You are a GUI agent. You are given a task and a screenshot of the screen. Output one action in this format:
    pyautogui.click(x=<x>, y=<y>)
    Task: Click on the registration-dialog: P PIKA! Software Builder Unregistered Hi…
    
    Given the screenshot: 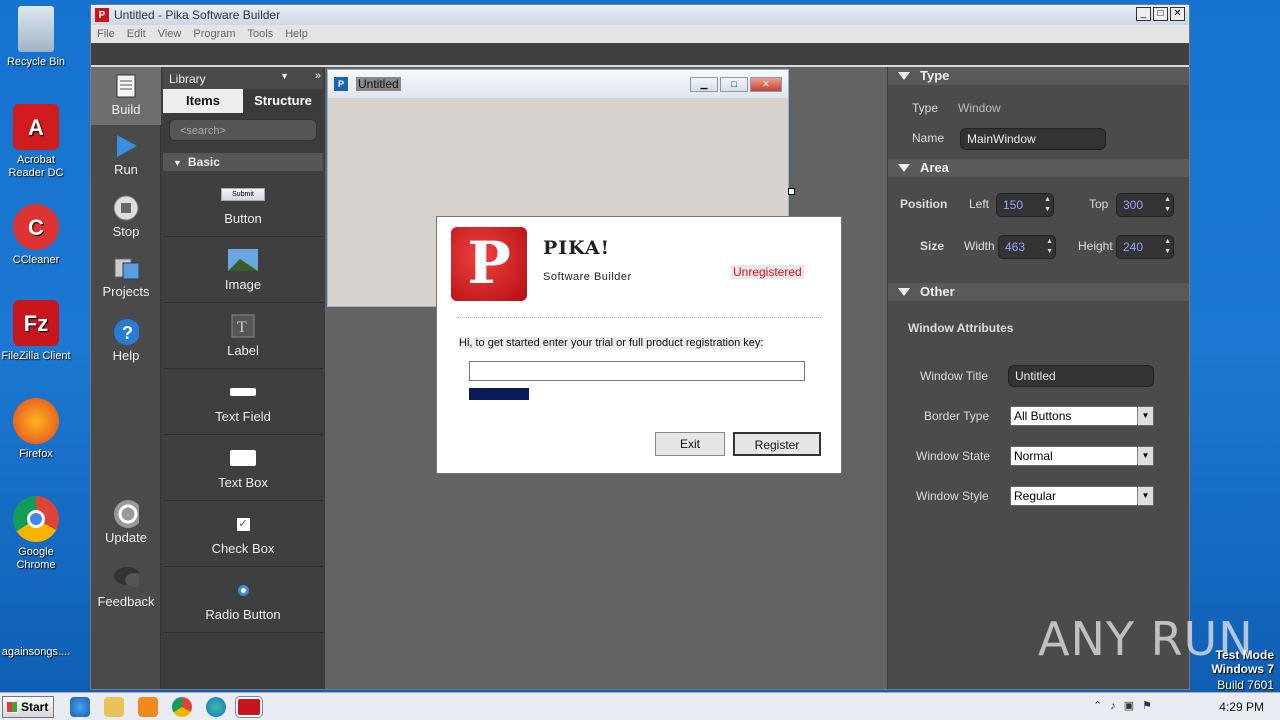 What is the action you would take?
    pyautogui.click(x=639, y=345)
    